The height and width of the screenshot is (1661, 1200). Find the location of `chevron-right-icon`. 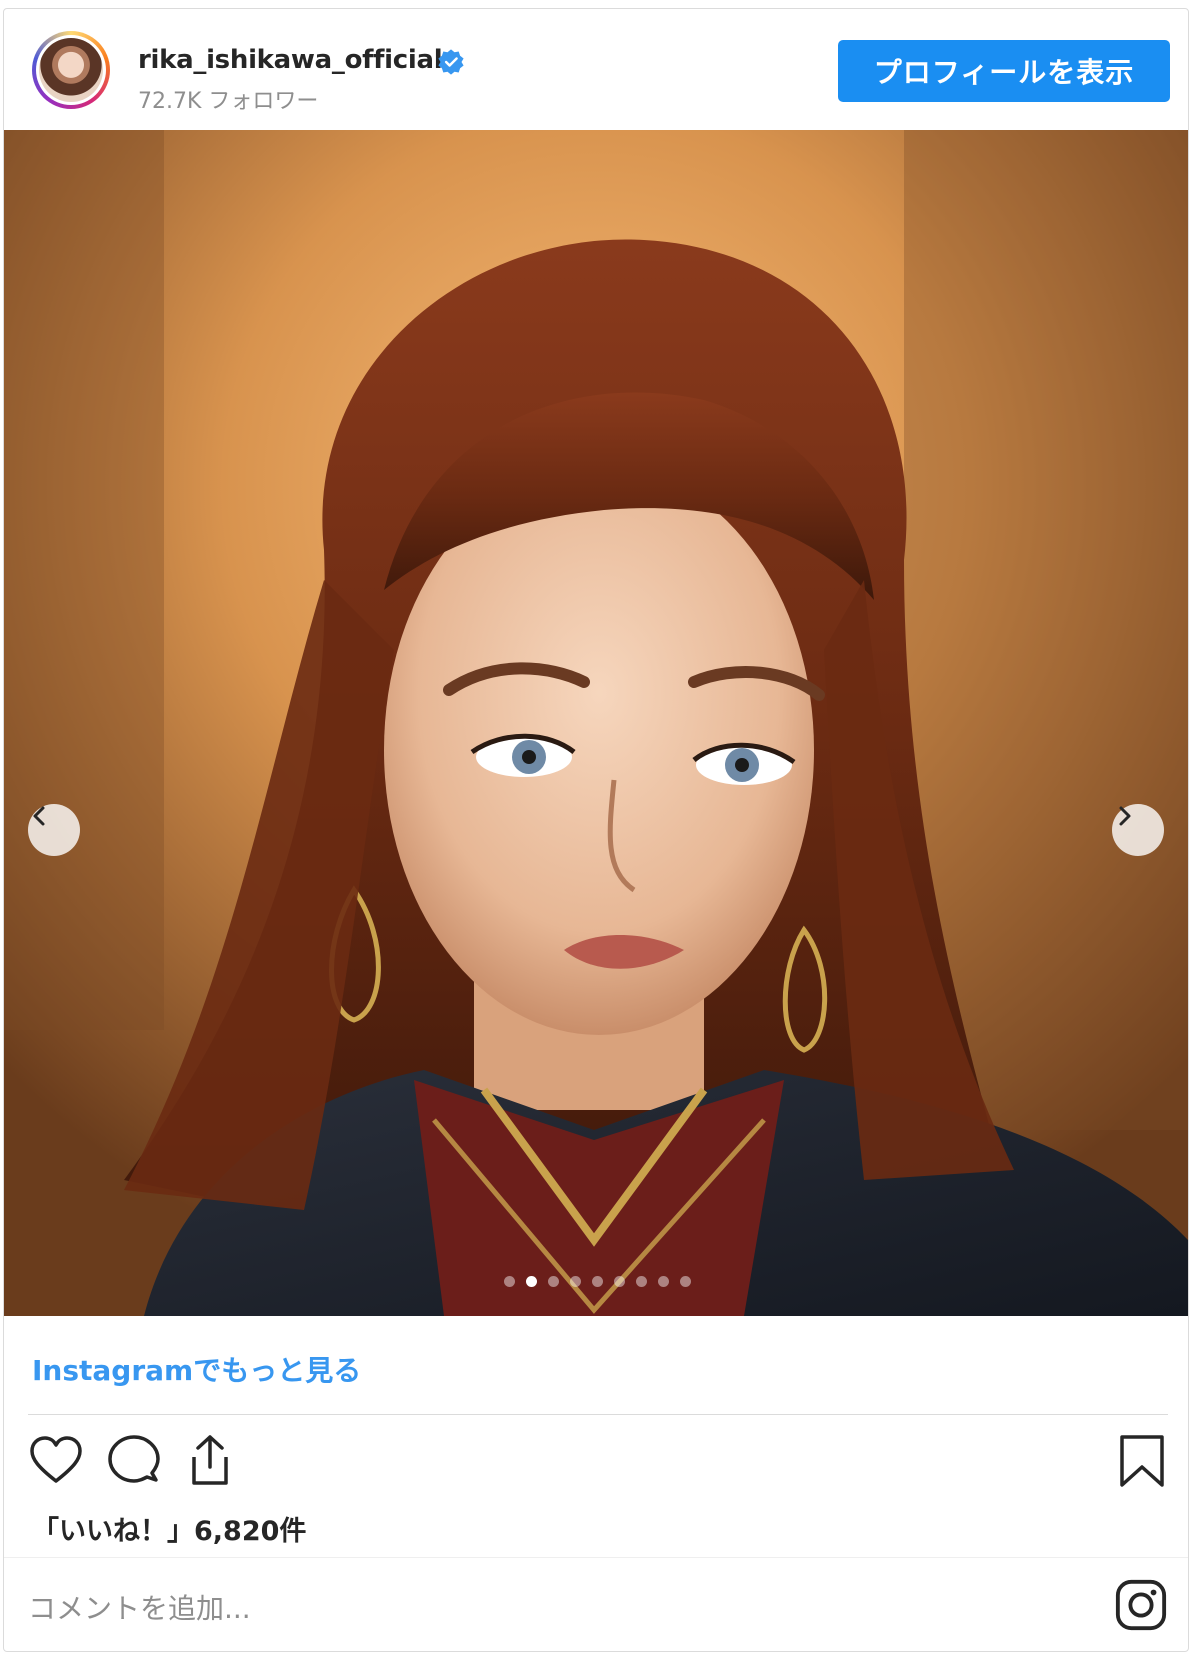

chevron-right-icon is located at coordinates (1125, 816).